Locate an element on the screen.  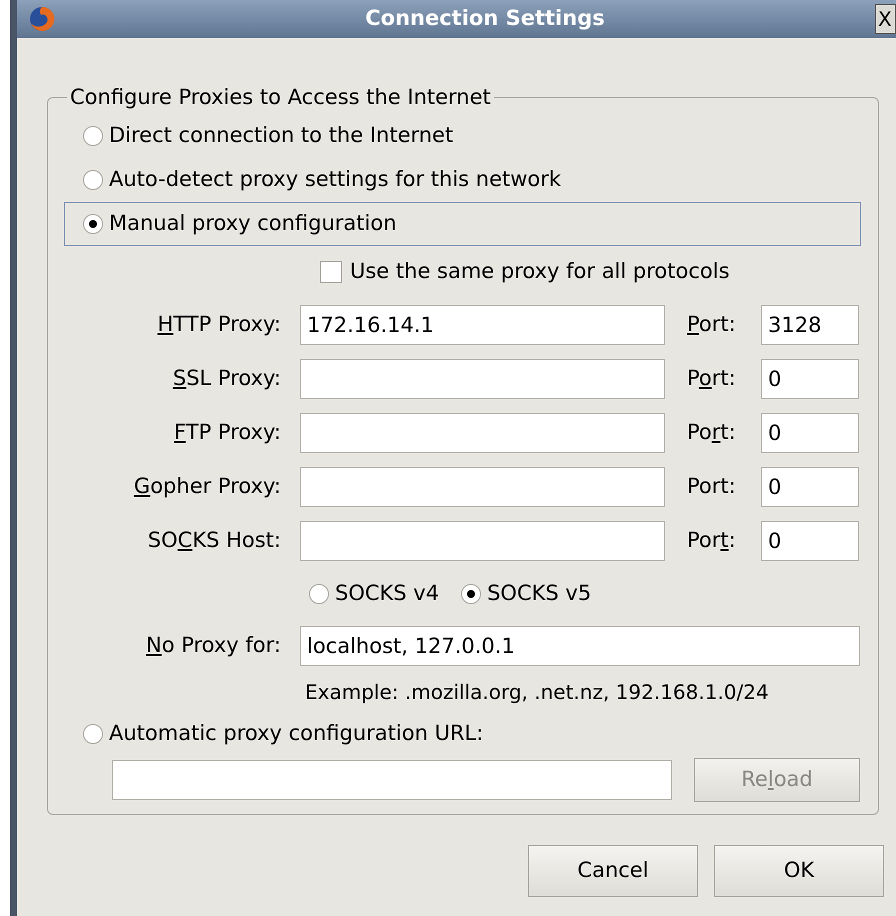
socks-version-label: SOCKS v4 is located at coordinates (387, 593).